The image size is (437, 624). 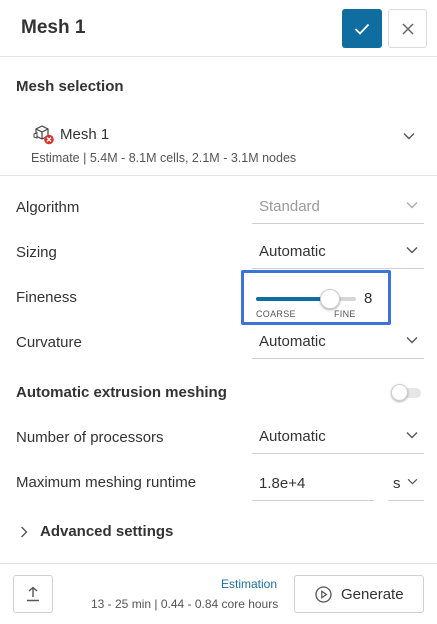 I want to click on fineness-fine-label: FINE, so click(x=345, y=314).